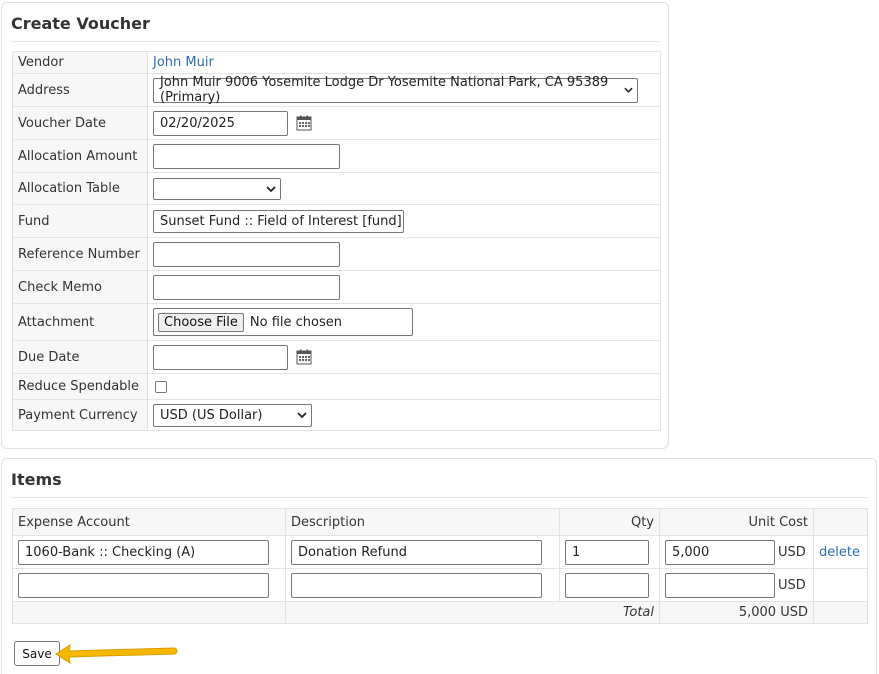 The width and height of the screenshot is (879, 674). What do you see at coordinates (246, 156) in the screenshot?
I see `allocation-amount-input` at bounding box center [246, 156].